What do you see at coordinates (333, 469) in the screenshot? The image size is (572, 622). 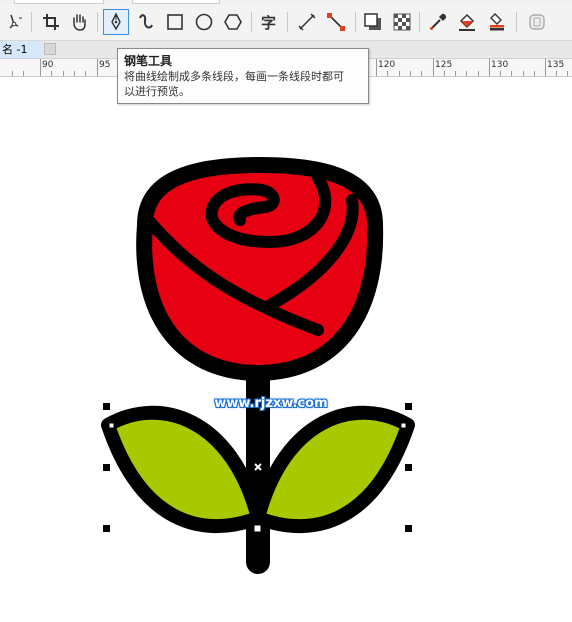 I see `right-leaf` at bounding box center [333, 469].